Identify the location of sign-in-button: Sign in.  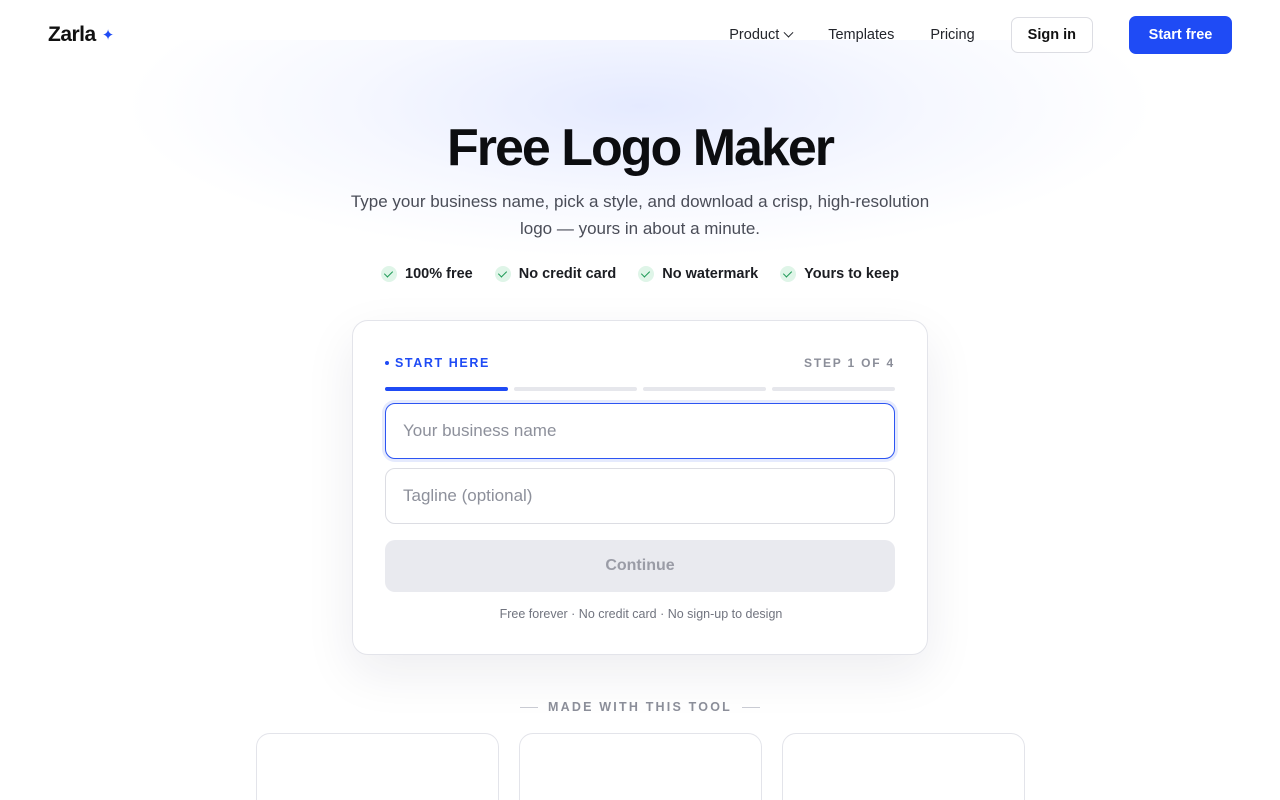
(1051, 35).